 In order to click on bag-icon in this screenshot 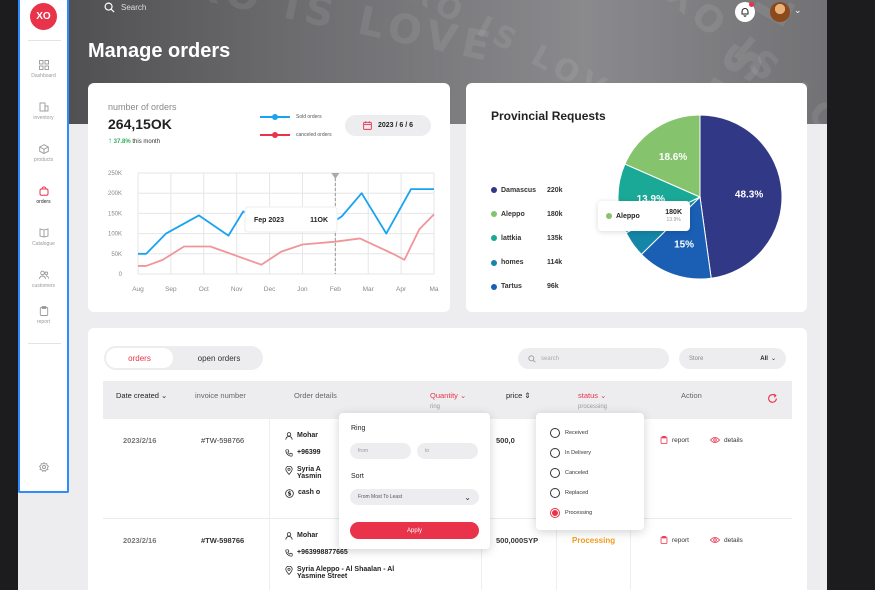, I will do `click(43, 191)`.